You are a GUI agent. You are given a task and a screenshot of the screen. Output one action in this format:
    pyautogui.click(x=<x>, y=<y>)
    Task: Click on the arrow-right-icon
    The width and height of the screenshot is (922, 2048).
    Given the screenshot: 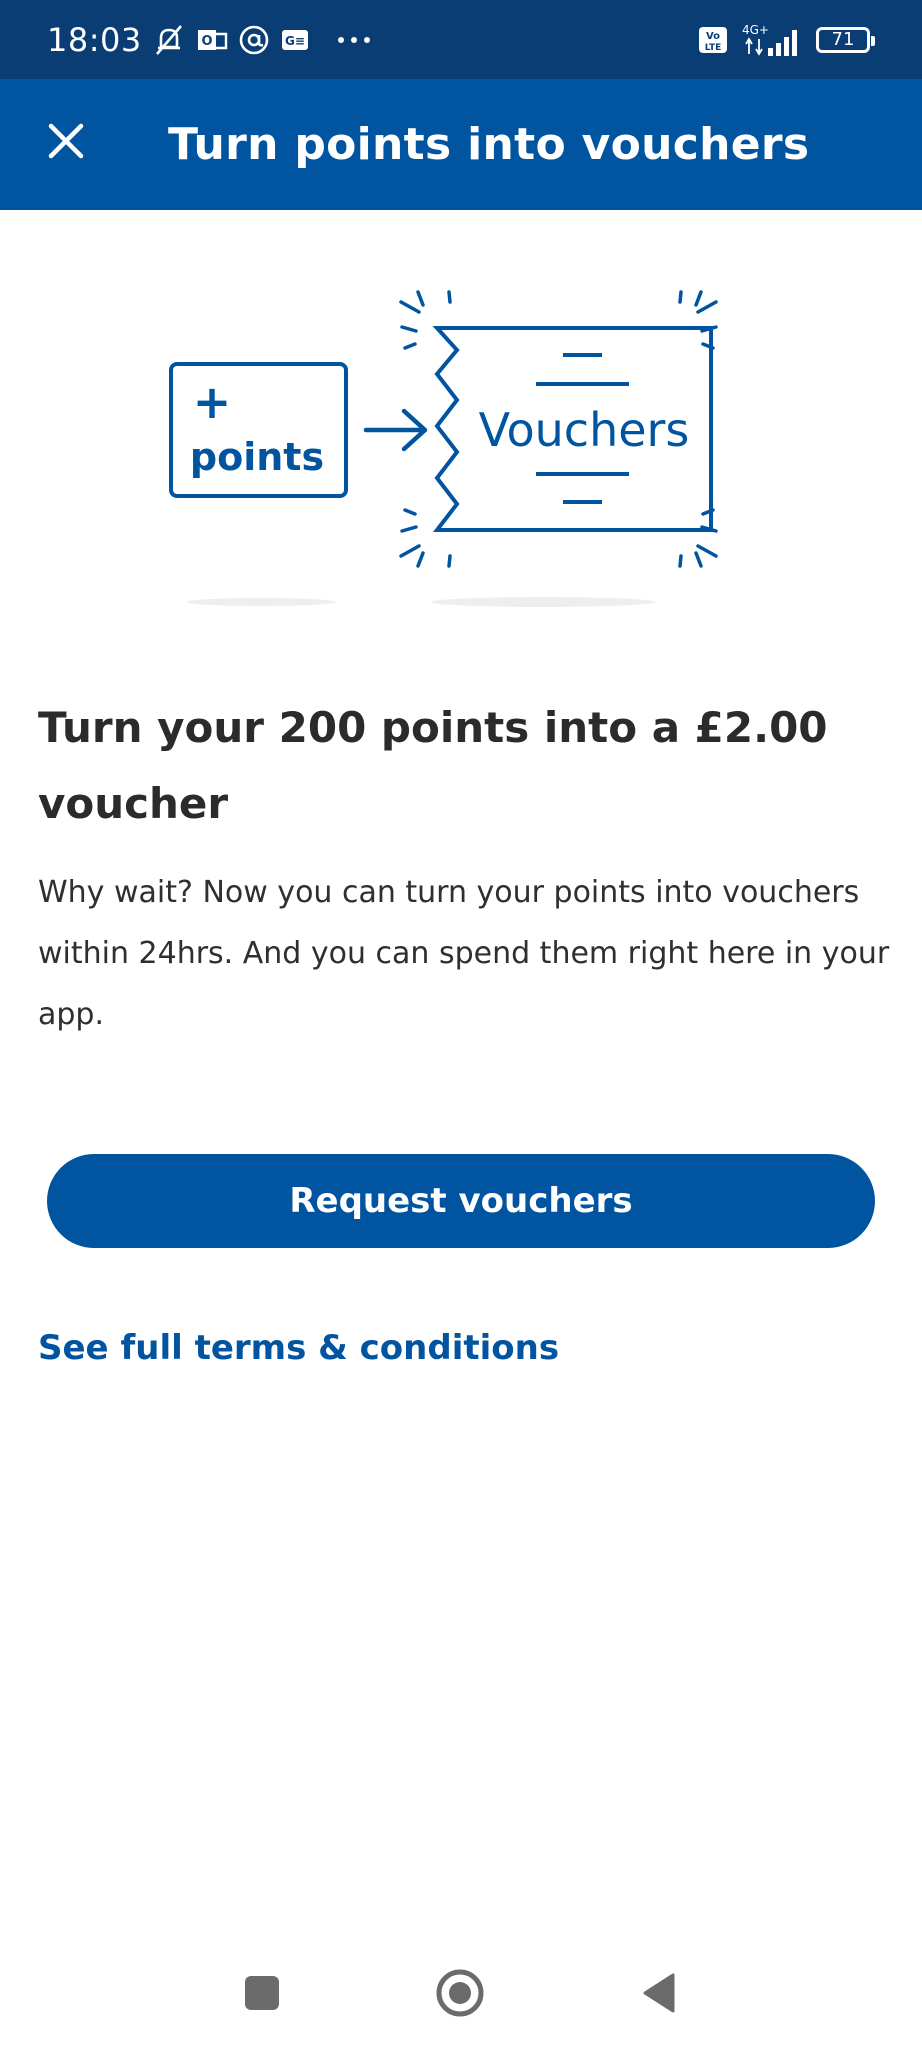 What is the action you would take?
    pyautogui.click(x=395, y=430)
    